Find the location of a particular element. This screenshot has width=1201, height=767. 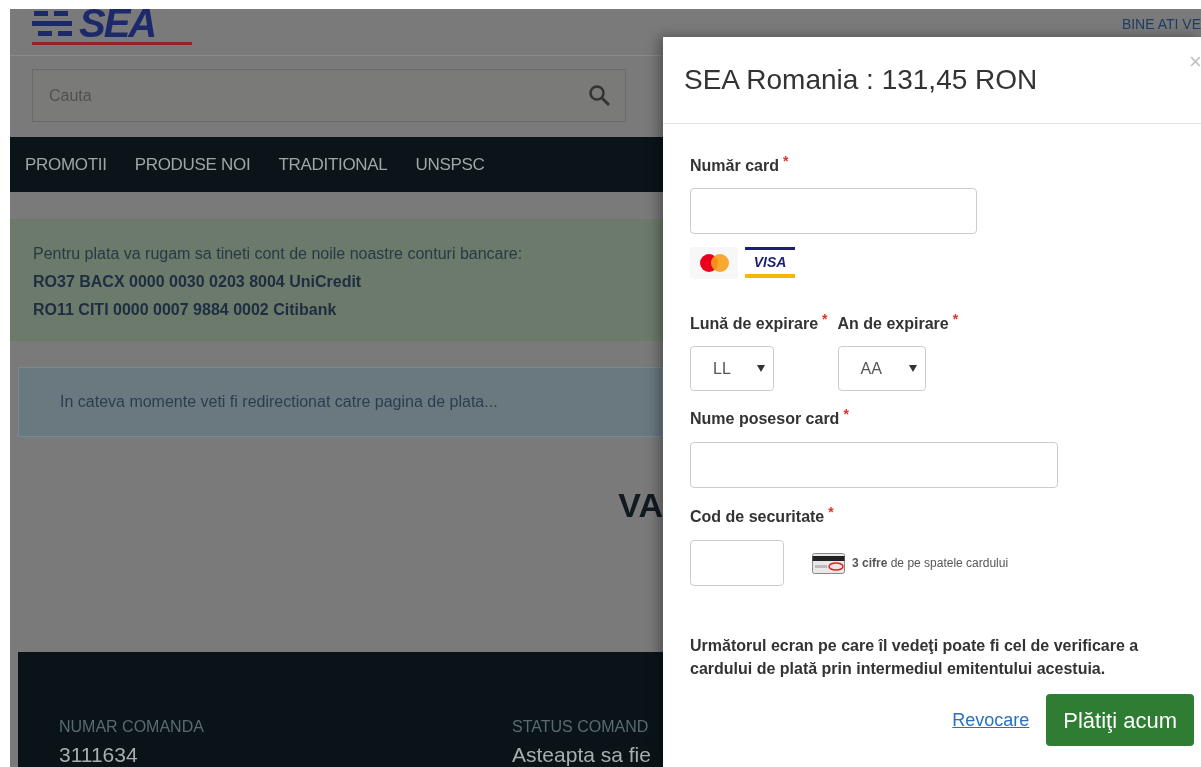

hint-text: 3 cifre de pe spatele cardului is located at coordinates (930, 563).